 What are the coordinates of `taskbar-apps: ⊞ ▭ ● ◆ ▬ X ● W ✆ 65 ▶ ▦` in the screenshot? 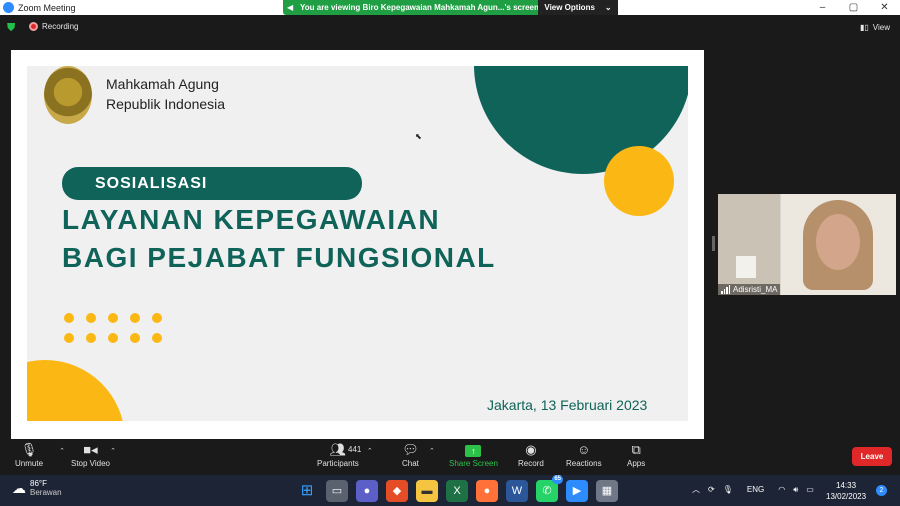 It's located at (457, 488).